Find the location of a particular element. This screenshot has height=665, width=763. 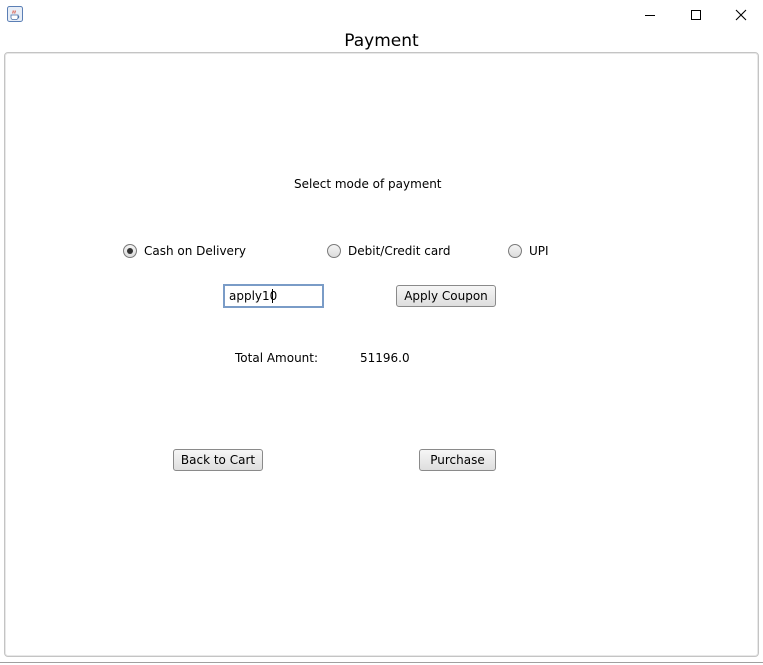

maximize-button is located at coordinates (696, 14).